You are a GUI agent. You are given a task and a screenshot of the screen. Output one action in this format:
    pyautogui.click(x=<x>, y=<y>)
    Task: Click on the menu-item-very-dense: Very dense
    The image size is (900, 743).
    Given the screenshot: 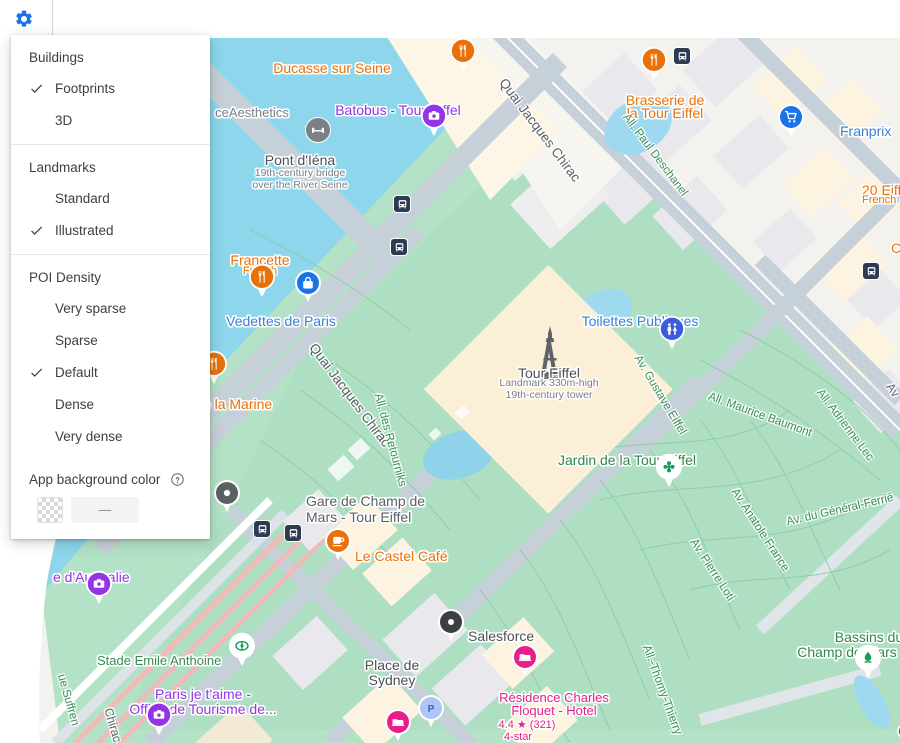 What is the action you would take?
    pyautogui.click(x=110, y=436)
    